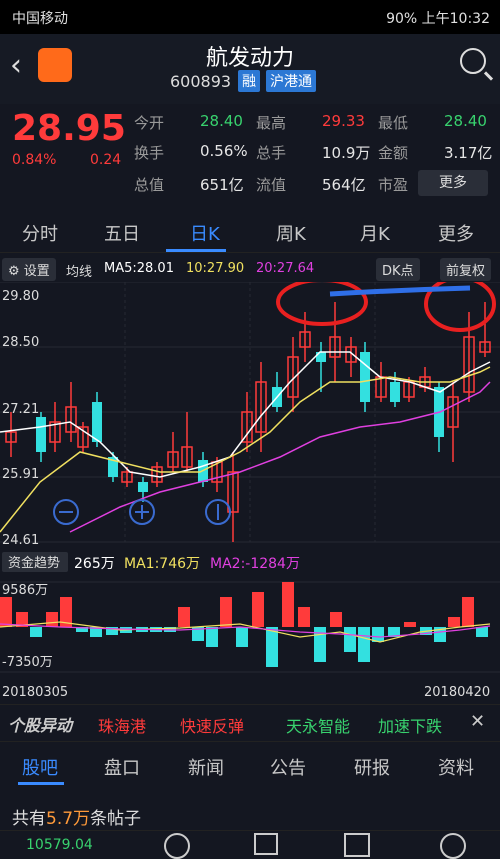  Describe the element at coordinates (116, 819) in the screenshot. I see `posts-suffix: 条帖子` at that location.